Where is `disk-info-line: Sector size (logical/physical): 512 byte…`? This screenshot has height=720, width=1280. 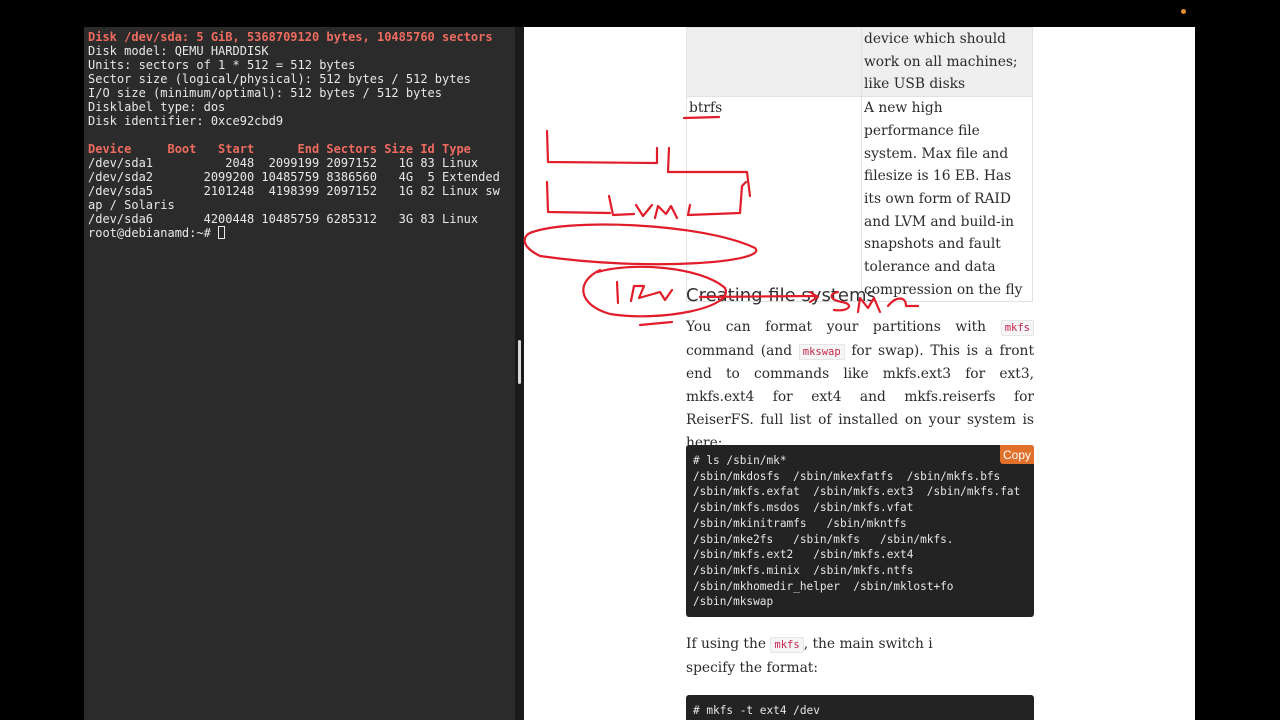 disk-info-line: Sector size (logical/physical): 512 byte… is located at coordinates (279, 79).